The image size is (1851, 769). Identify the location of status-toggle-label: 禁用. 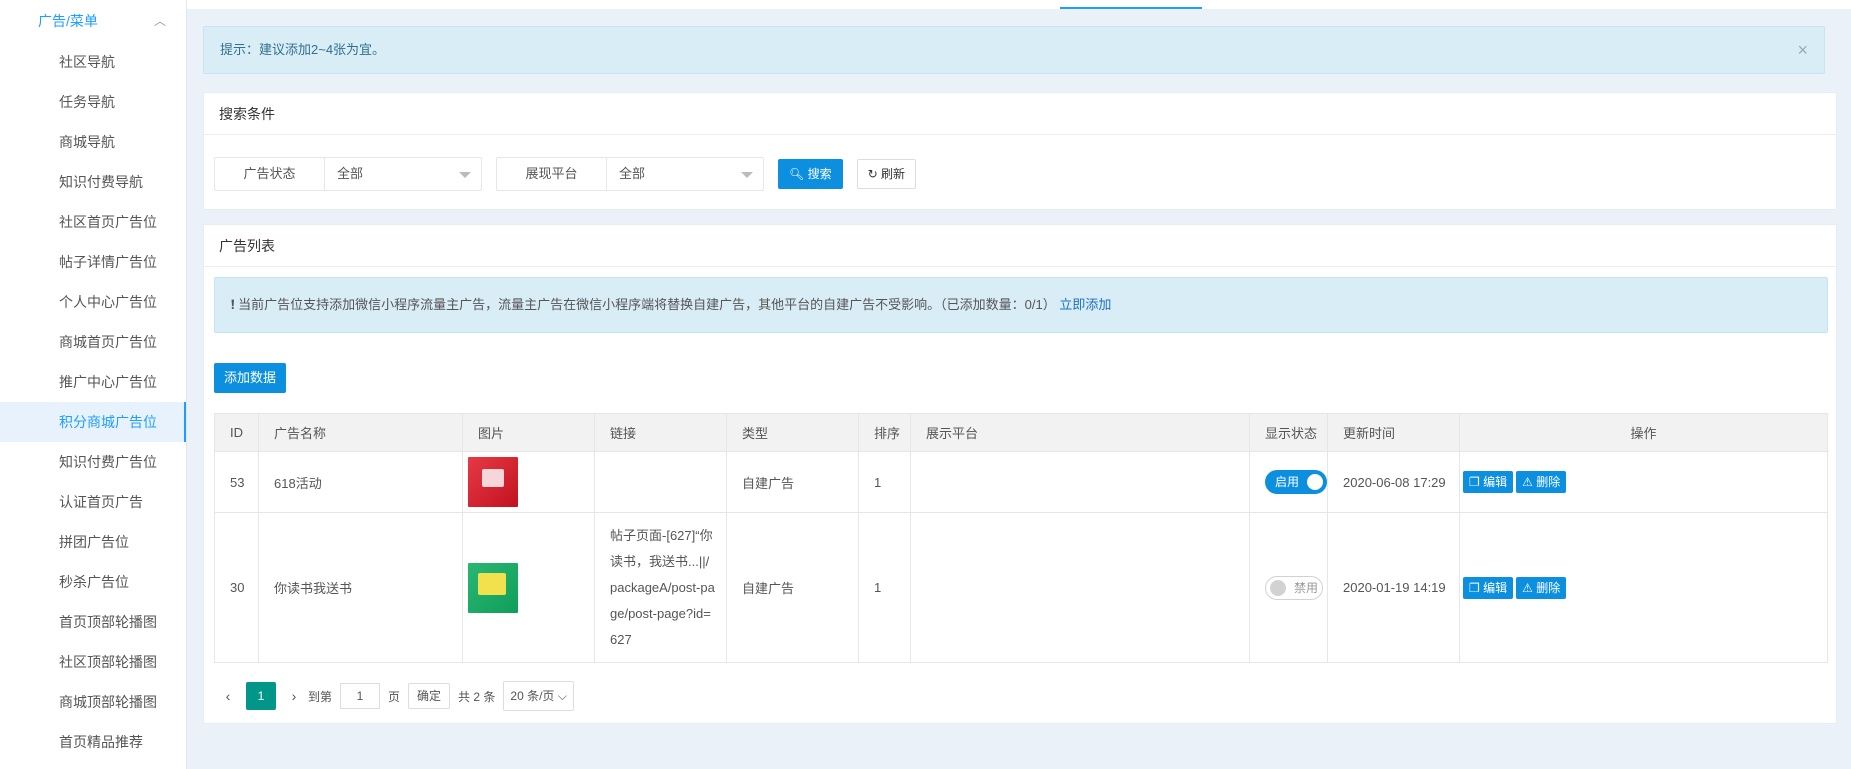
(1306, 587).